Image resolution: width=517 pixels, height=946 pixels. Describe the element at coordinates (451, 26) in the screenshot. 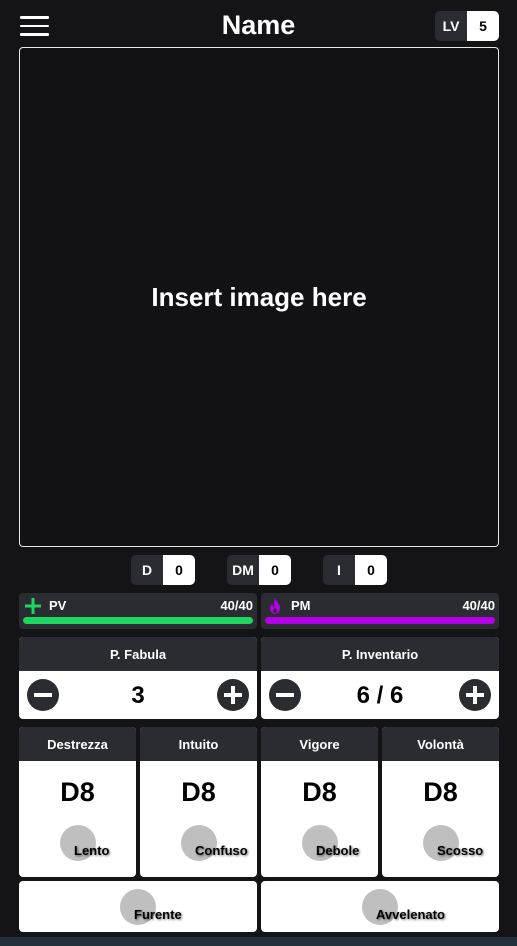

I see `level-label: LV` at that location.